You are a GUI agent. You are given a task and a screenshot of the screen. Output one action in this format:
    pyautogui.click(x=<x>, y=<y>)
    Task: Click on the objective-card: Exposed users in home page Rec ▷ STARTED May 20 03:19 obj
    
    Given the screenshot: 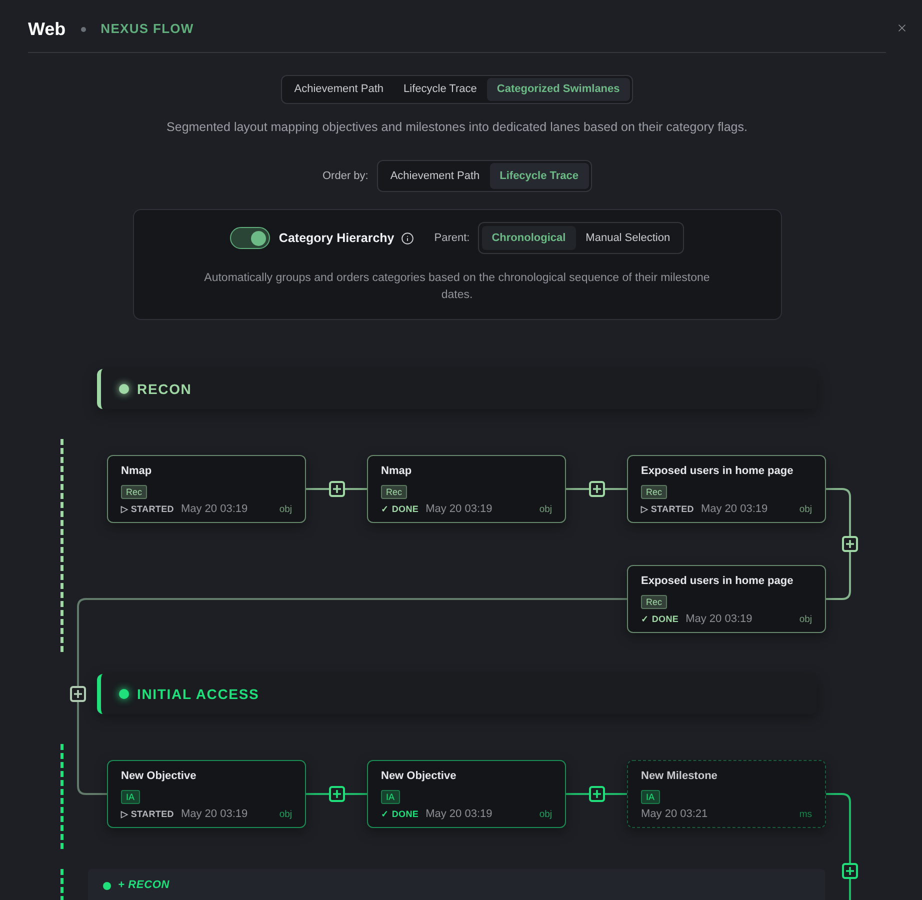 What is the action you would take?
    pyautogui.click(x=726, y=489)
    